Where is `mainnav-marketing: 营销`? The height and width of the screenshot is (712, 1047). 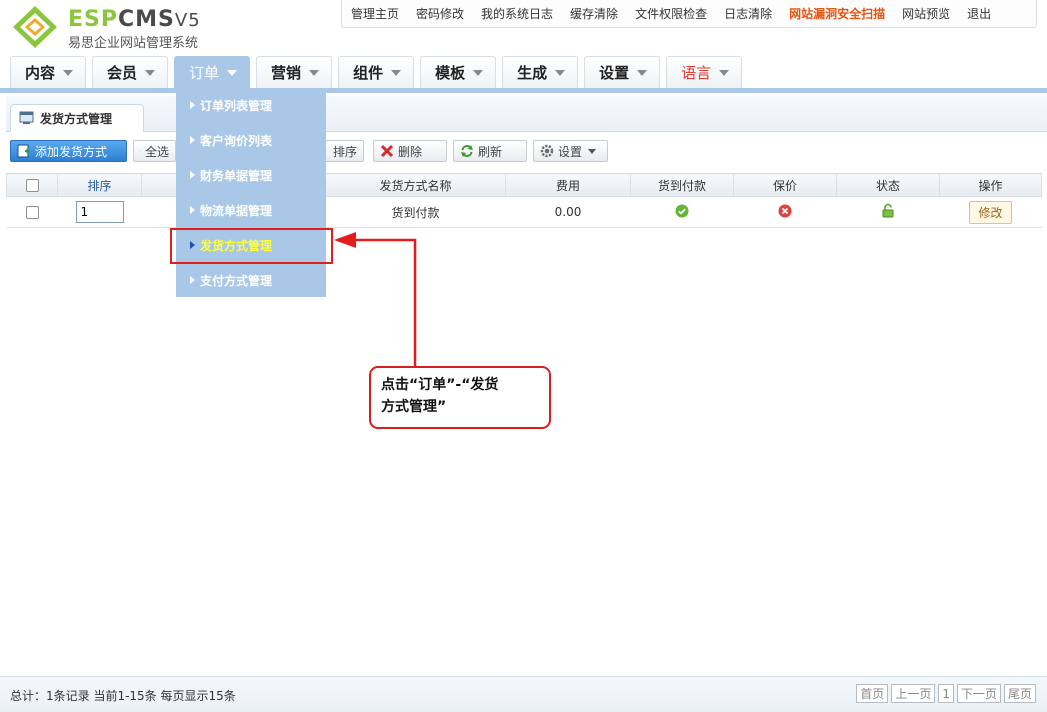 mainnav-marketing: 营销 is located at coordinates (294, 72).